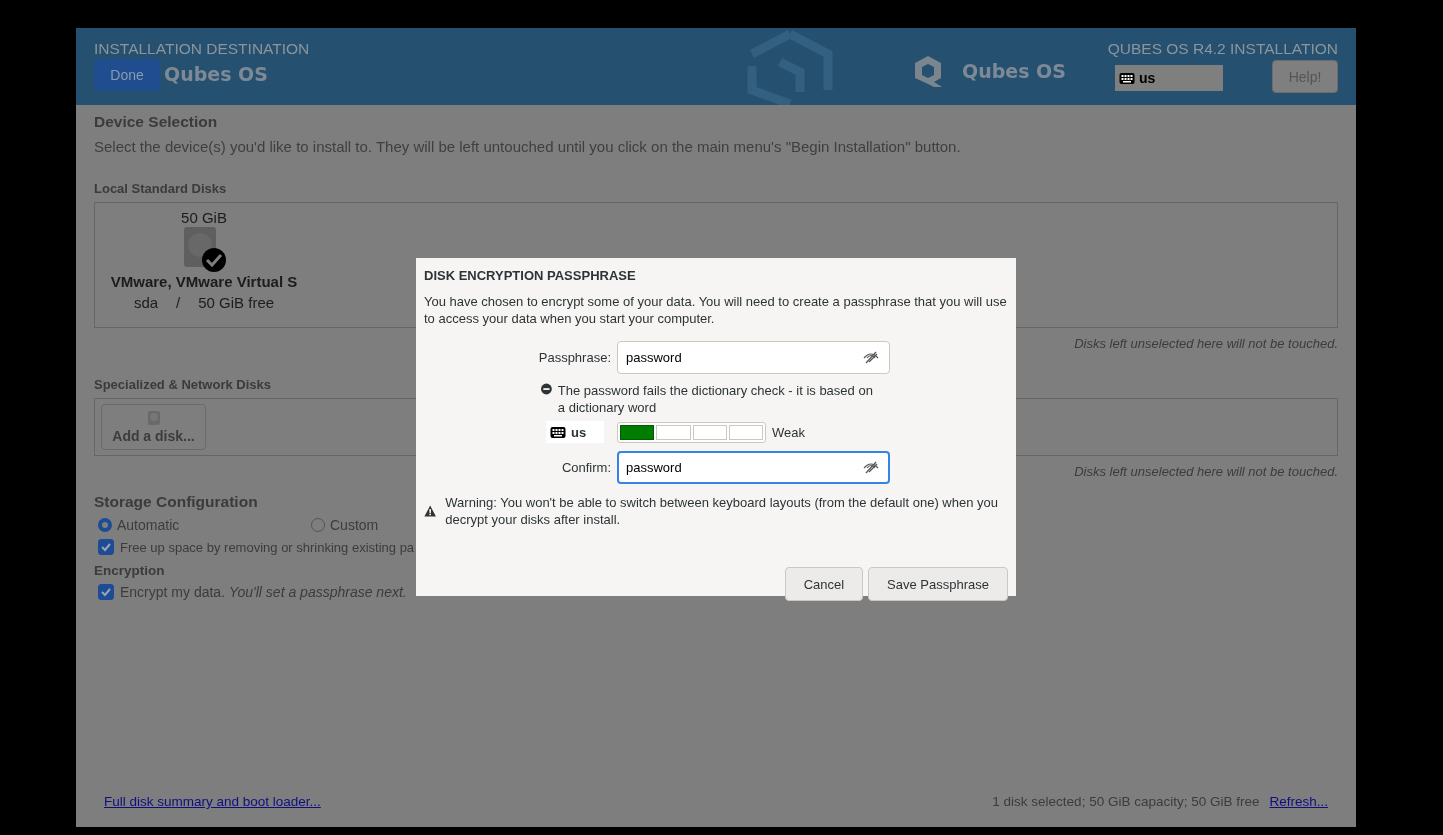  Describe the element at coordinates (824, 584) in the screenshot. I see `cancel-button: Cancel` at that location.